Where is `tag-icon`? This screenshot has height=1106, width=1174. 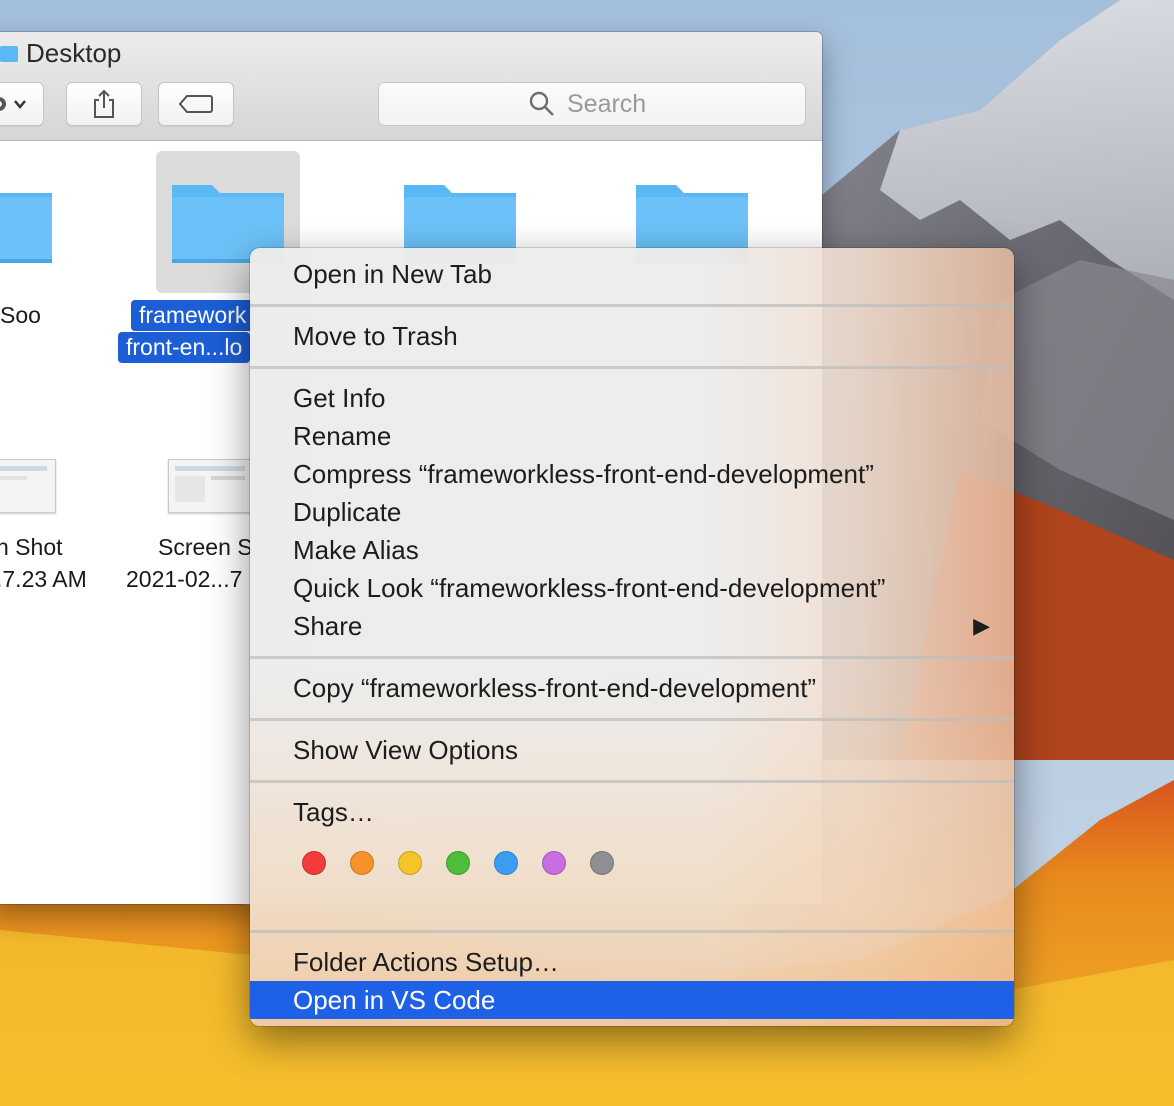
tag-icon is located at coordinates (195, 104).